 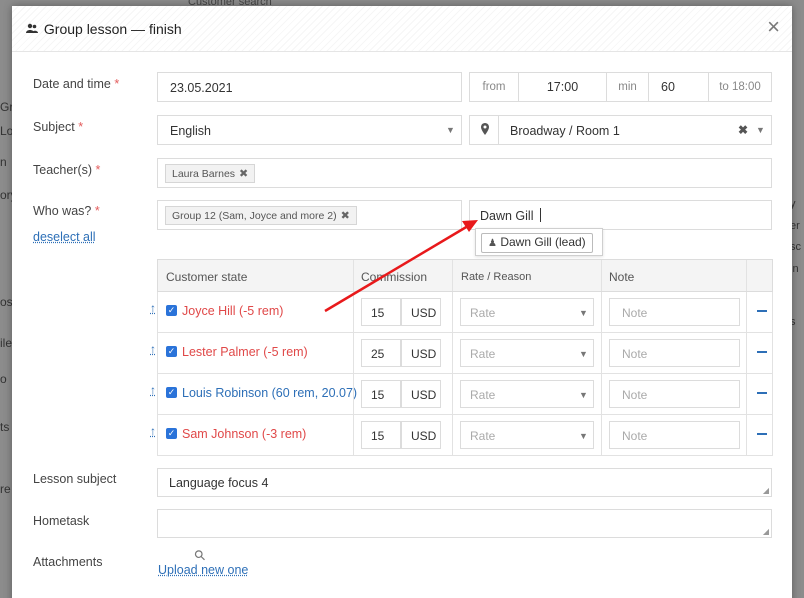 I want to click on annotation-arrow, so click(x=401, y=266).